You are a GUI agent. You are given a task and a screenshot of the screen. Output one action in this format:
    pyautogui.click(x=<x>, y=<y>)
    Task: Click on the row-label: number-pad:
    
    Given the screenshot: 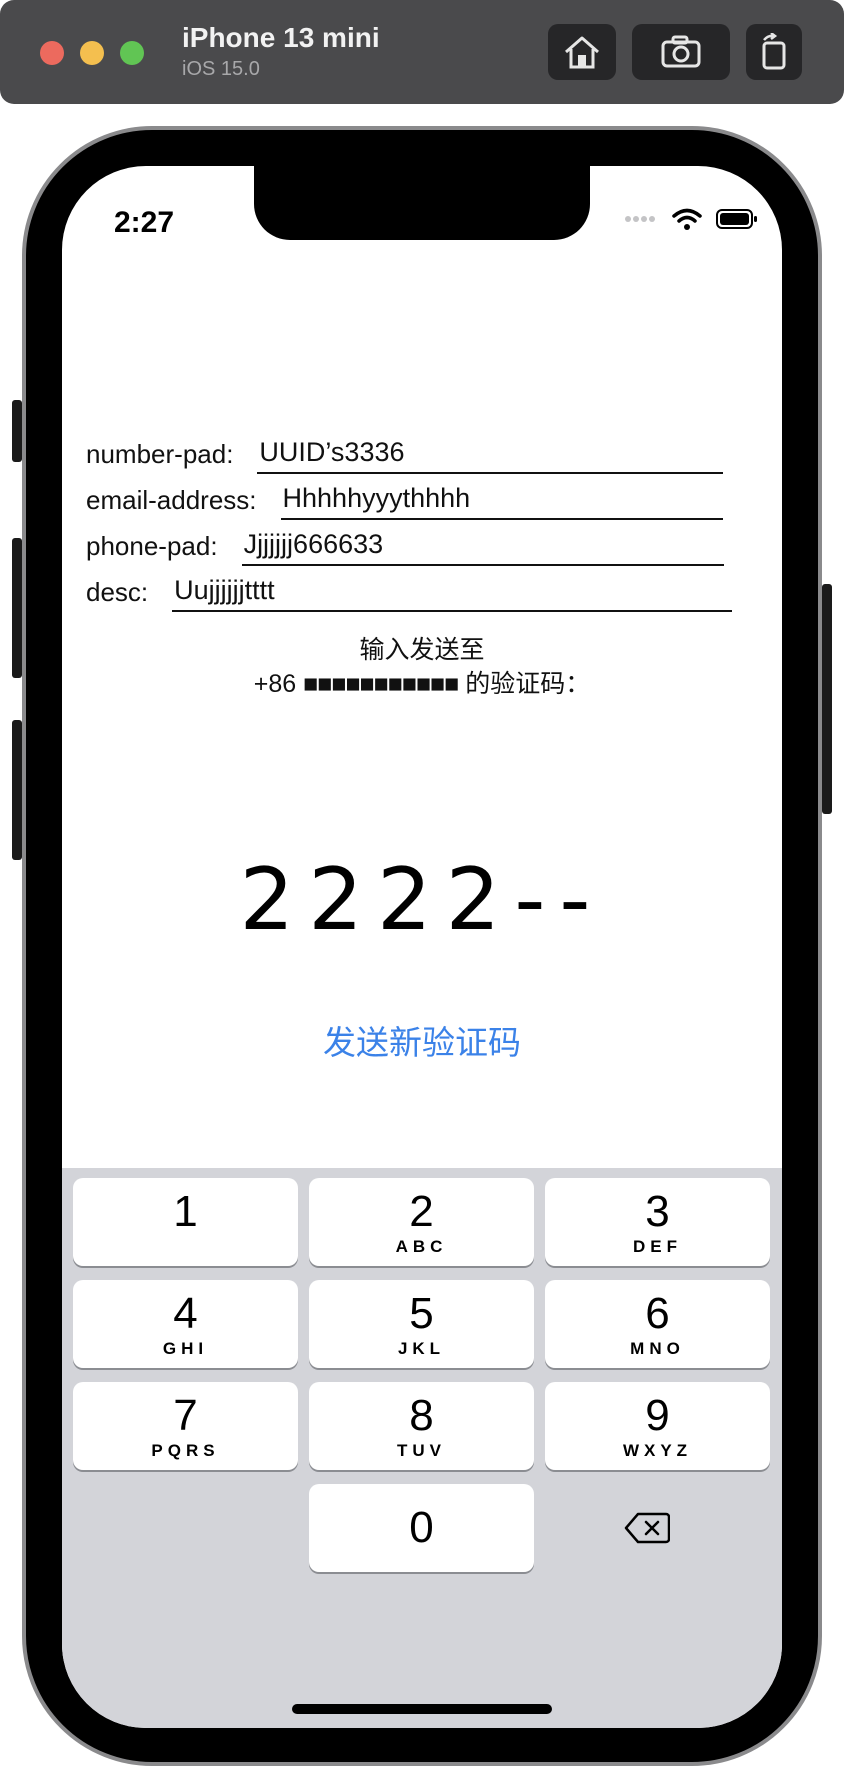 What is the action you would take?
    pyautogui.click(x=160, y=454)
    